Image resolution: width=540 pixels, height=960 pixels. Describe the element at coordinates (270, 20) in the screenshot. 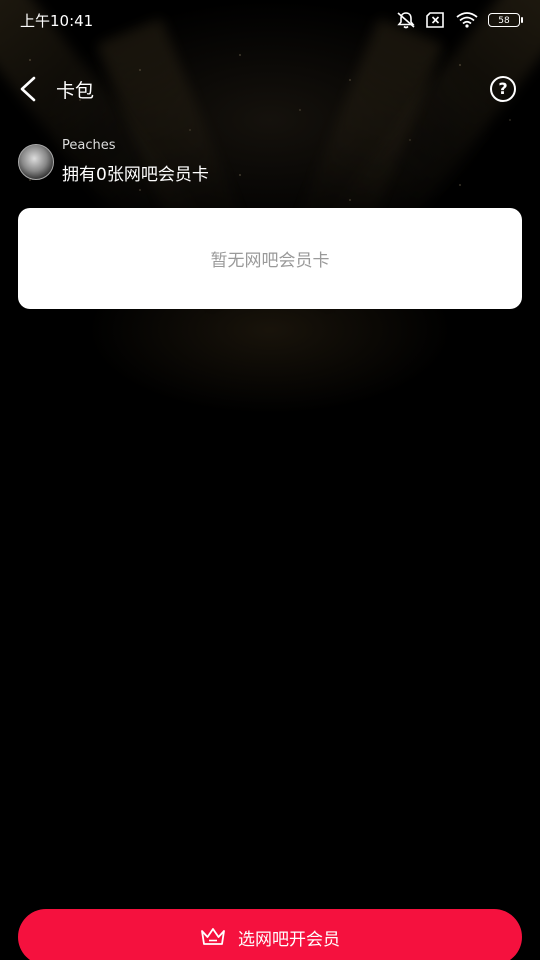

I see `status-bar: 上午10:41 58` at that location.